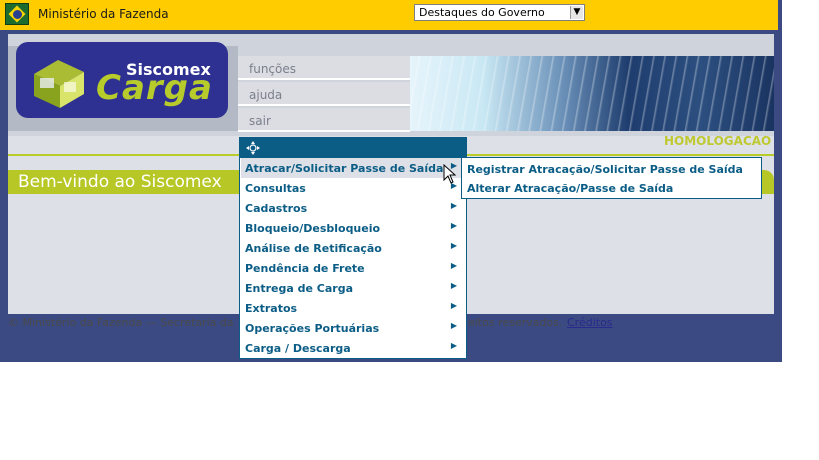  Describe the element at coordinates (299, 288) in the screenshot. I see `menu-item-label: Entrega de Carga` at that location.